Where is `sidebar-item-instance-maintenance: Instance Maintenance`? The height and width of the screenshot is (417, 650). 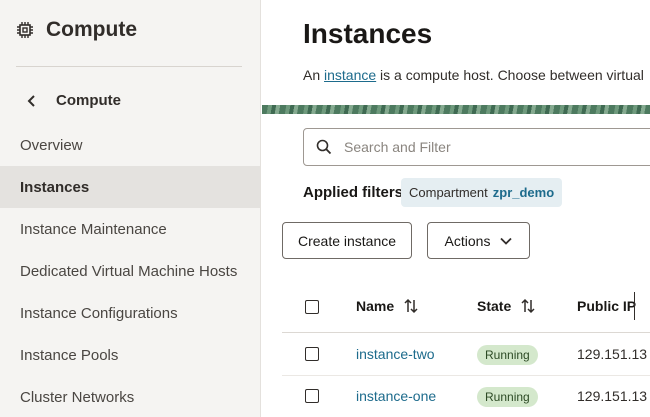
sidebar-item-instance-maintenance: Instance Maintenance is located at coordinates (130, 229).